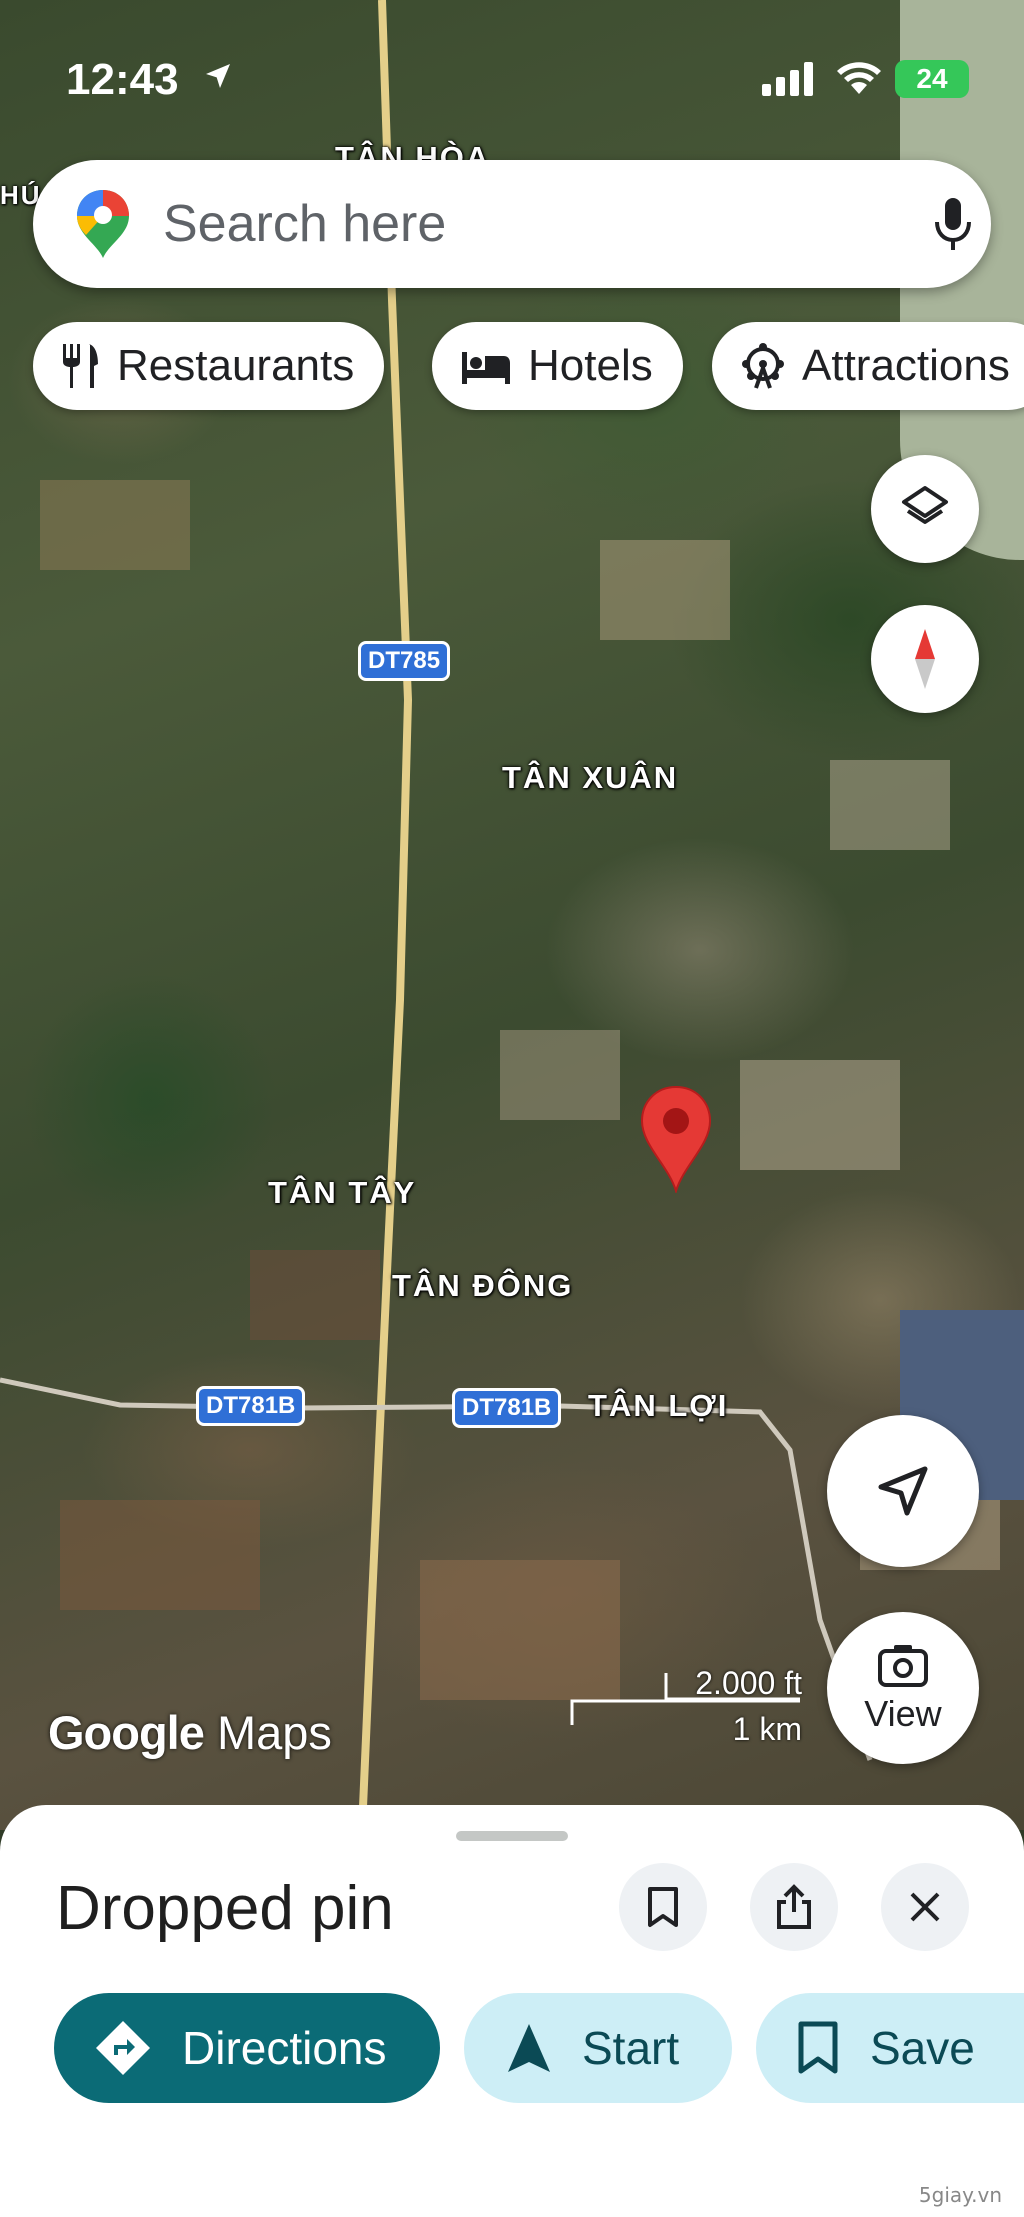  Describe the element at coordinates (590, 777) in the screenshot. I see `place-label: TÂN XUÂN` at that location.